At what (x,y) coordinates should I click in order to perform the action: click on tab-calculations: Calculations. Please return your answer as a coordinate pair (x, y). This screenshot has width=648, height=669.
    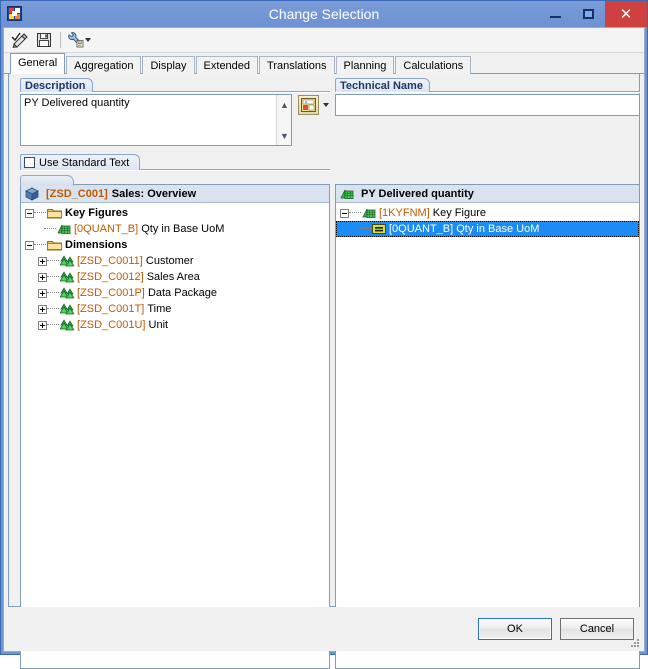
    Looking at the image, I should click on (433, 65).